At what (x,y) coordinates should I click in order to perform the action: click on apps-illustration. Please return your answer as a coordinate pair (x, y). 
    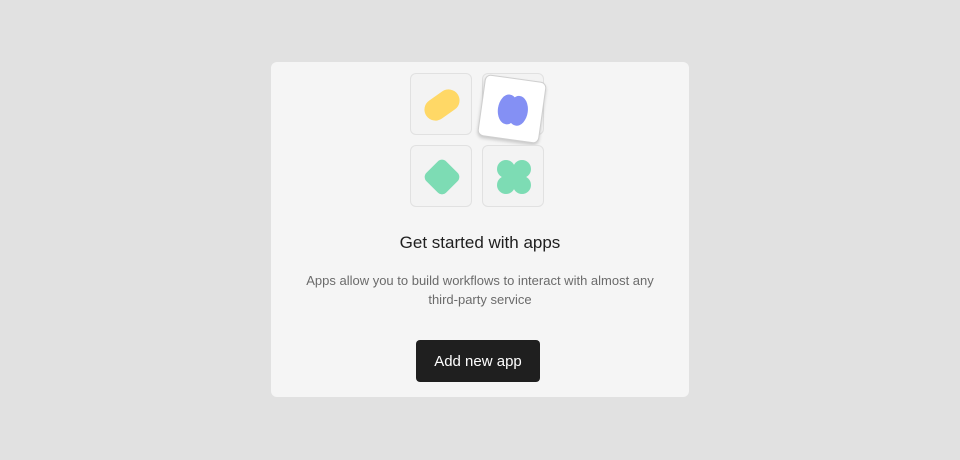
    Looking at the image, I should click on (479, 141).